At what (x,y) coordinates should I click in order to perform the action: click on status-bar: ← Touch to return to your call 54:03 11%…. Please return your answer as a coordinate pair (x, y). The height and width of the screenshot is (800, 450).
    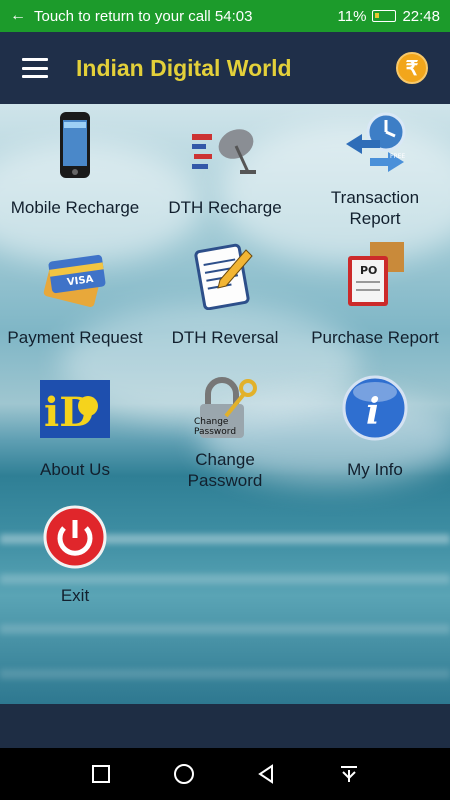
    Looking at the image, I should click on (225, 16).